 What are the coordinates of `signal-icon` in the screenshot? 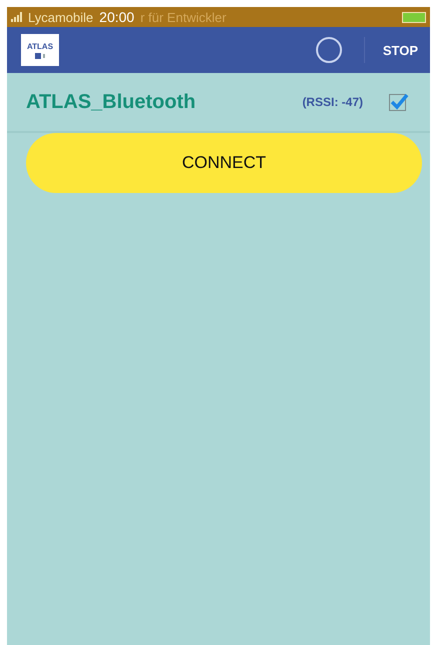 It's located at (16, 17).